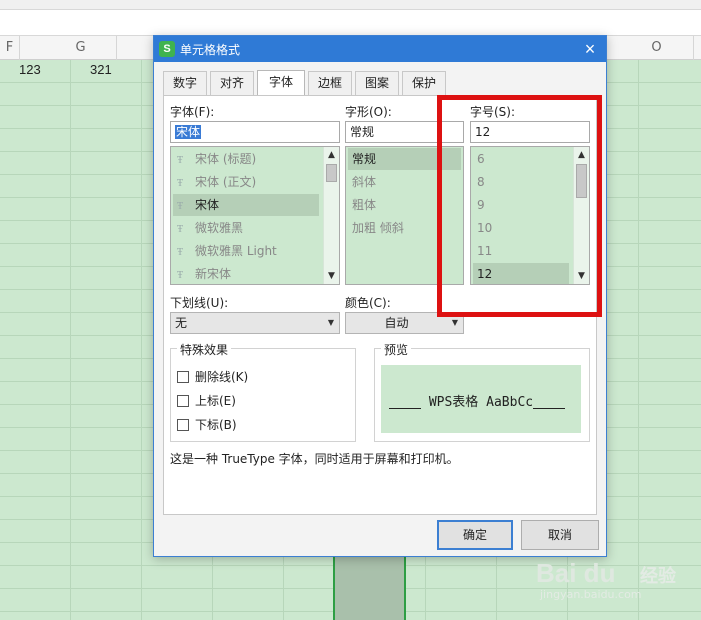  What do you see at coordinates (210, 50) in the screenshot?
I see `dialog-title: 单元格格式` at bounding box center [210, 50].